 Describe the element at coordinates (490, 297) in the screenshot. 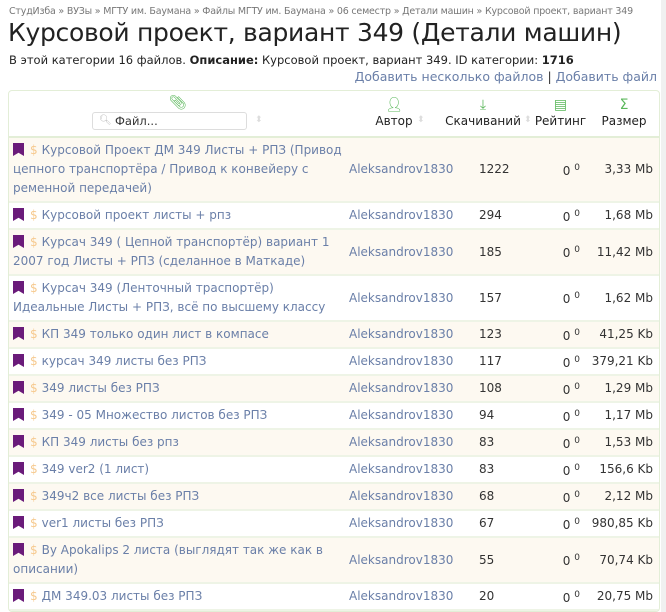

I see `downloads-count: 157` at that location.